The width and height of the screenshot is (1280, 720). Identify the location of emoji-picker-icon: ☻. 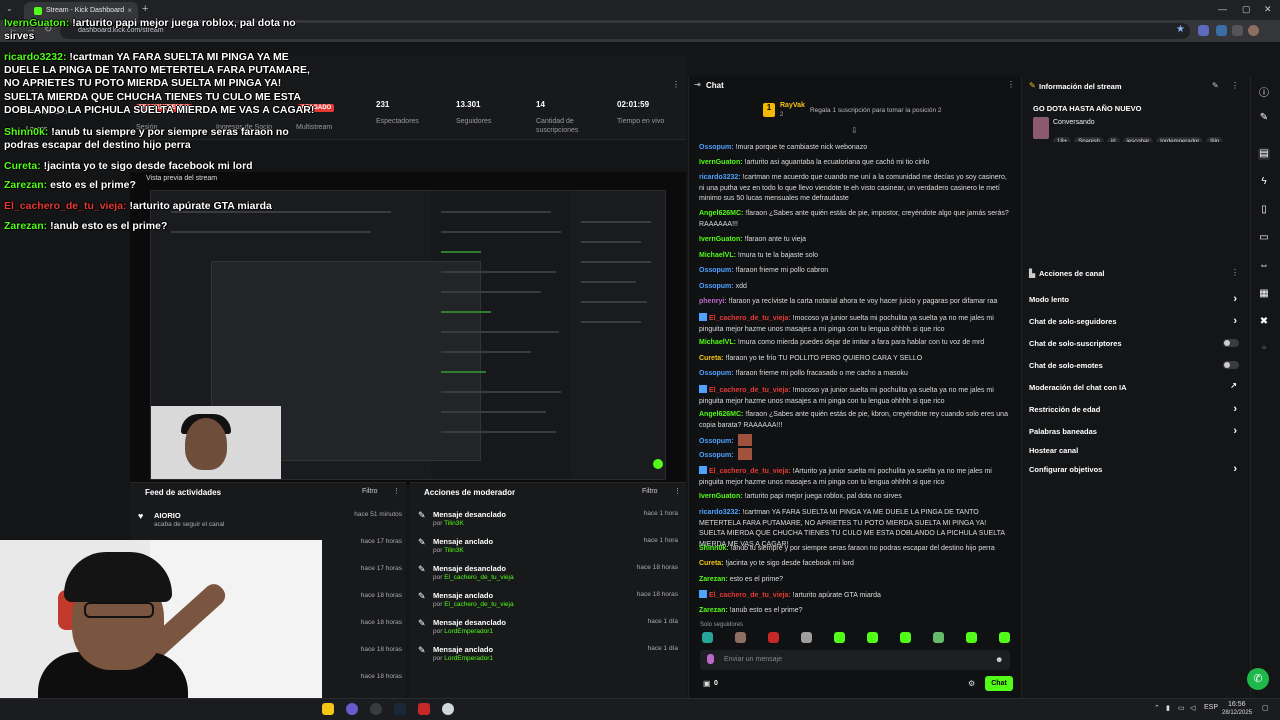
(999, 659).